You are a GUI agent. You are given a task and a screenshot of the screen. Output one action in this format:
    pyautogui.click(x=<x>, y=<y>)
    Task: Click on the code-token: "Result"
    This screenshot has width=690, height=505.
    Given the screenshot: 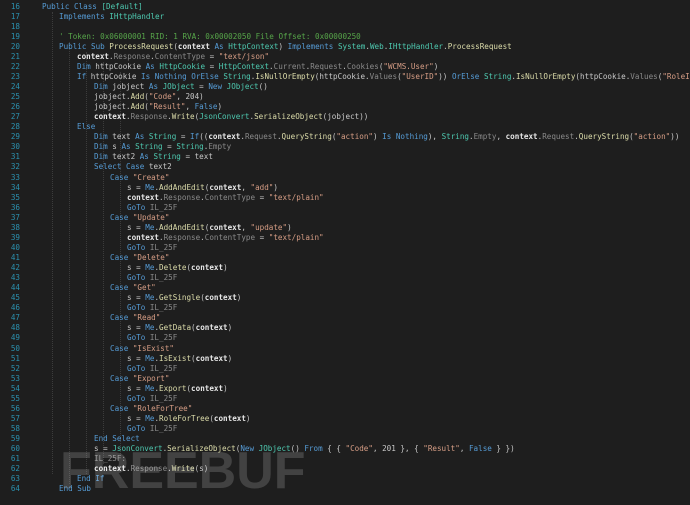 What is the action you would take?
    pyautogui.click(x=441, y=449)
    